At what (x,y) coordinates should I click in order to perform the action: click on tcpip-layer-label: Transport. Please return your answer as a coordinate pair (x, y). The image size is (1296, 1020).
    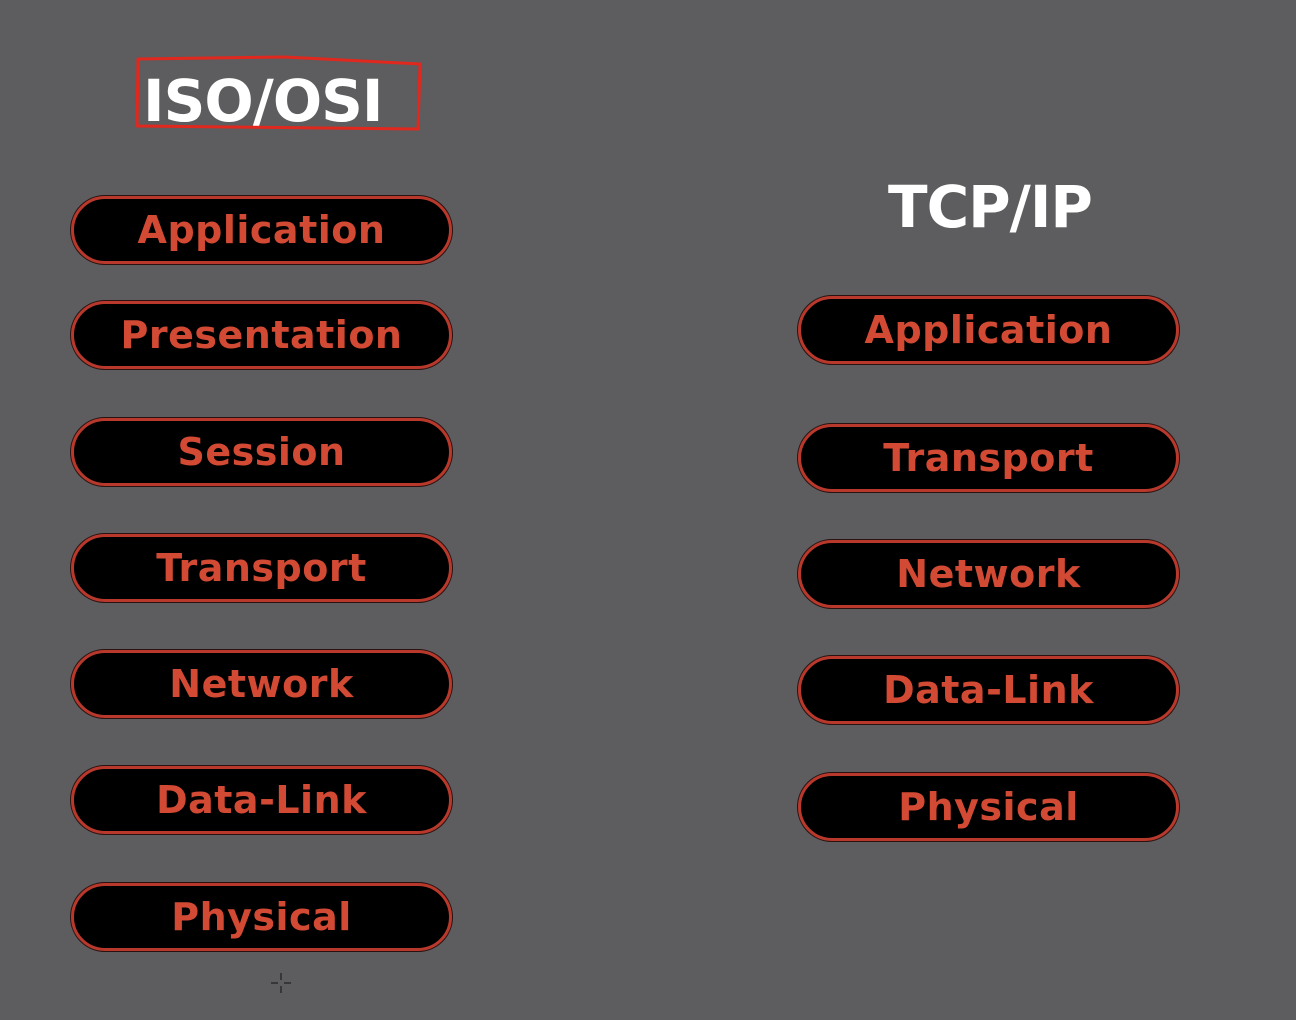
    Looking at the image, I should click on (988, 458).